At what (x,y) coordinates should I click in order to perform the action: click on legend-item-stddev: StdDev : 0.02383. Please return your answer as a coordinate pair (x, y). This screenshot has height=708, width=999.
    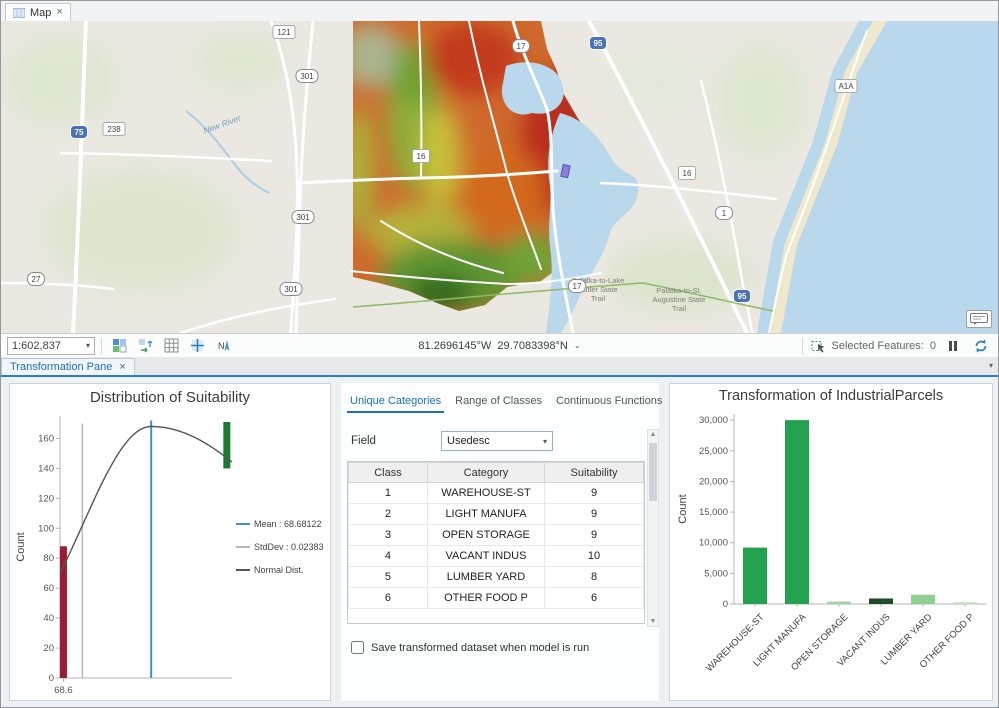
    Looking at the image, I should click on (280, 547).